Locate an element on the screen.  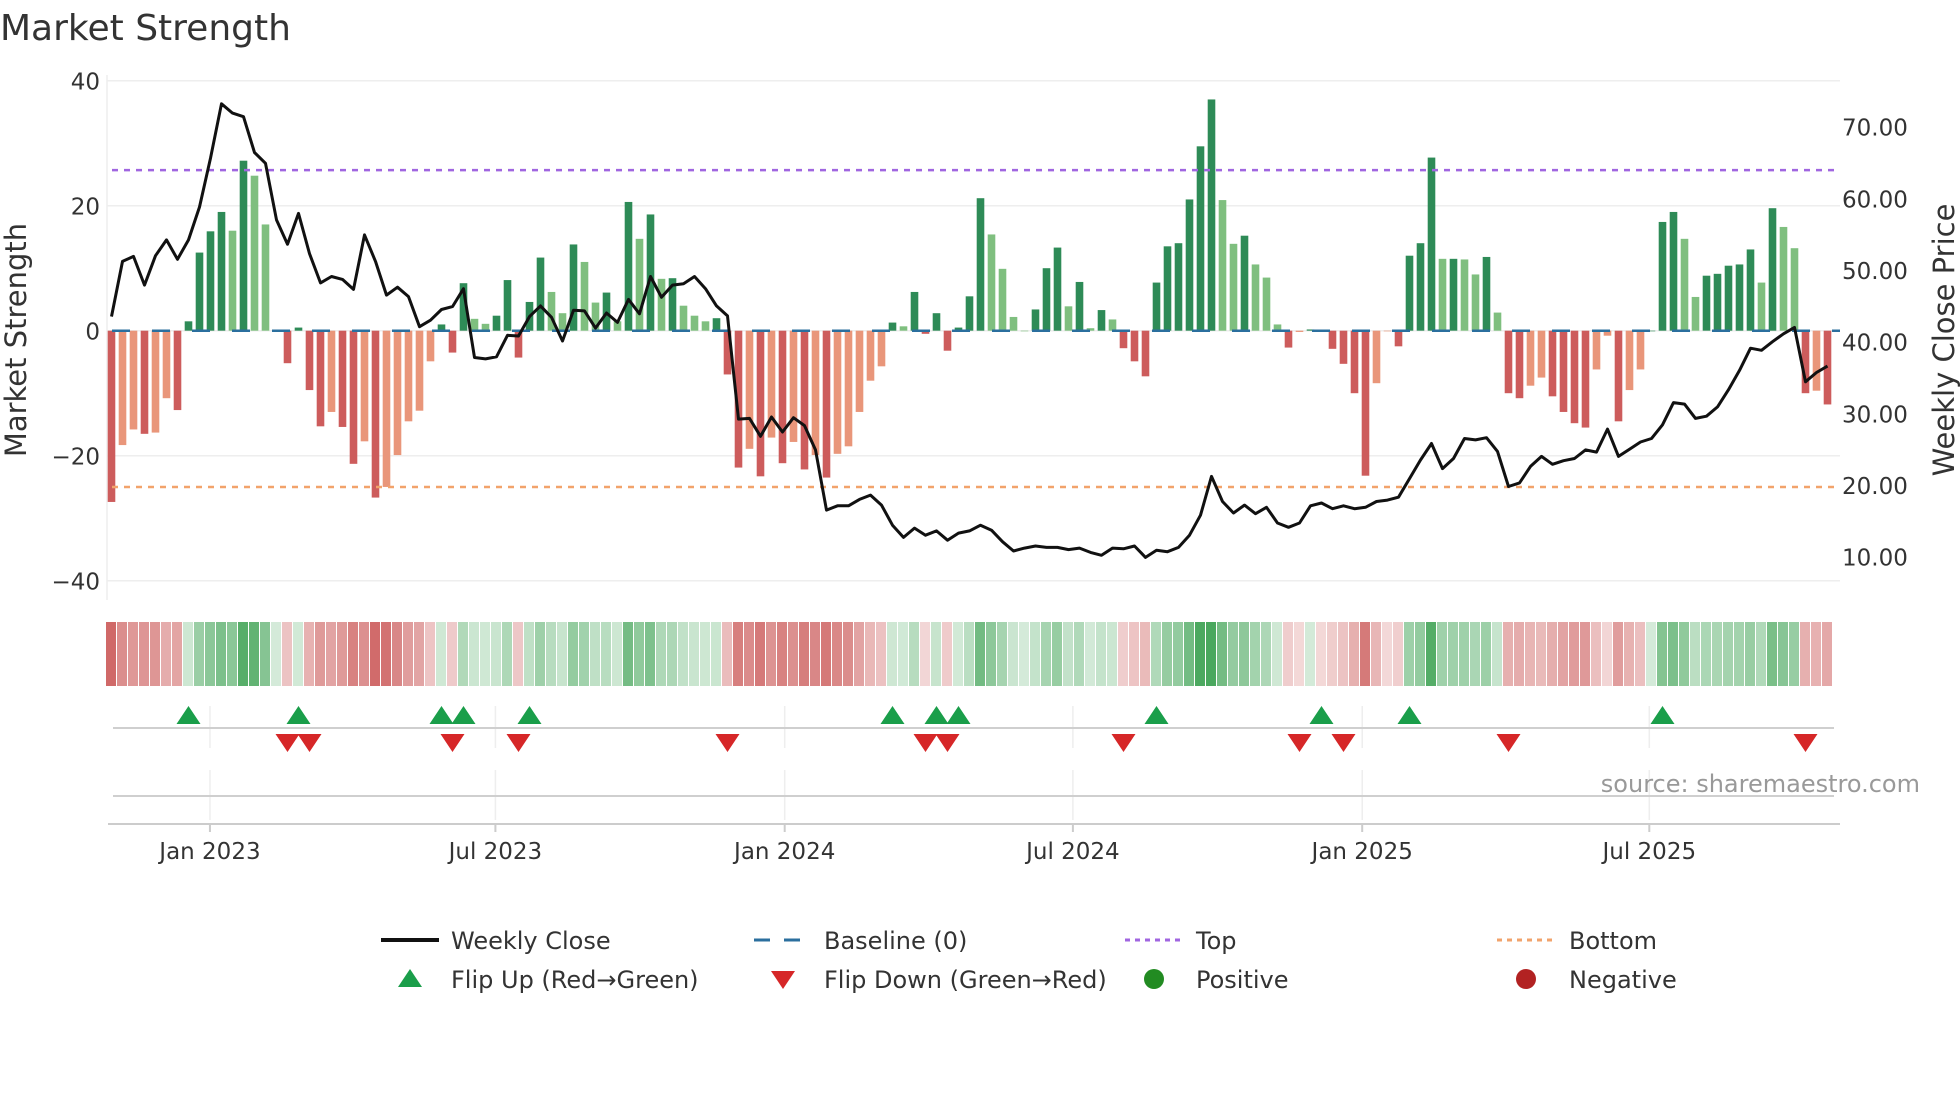
legend-item-flip-up-red-green-: Flip Up (Red→Green) is located at coordinates (548, 980).